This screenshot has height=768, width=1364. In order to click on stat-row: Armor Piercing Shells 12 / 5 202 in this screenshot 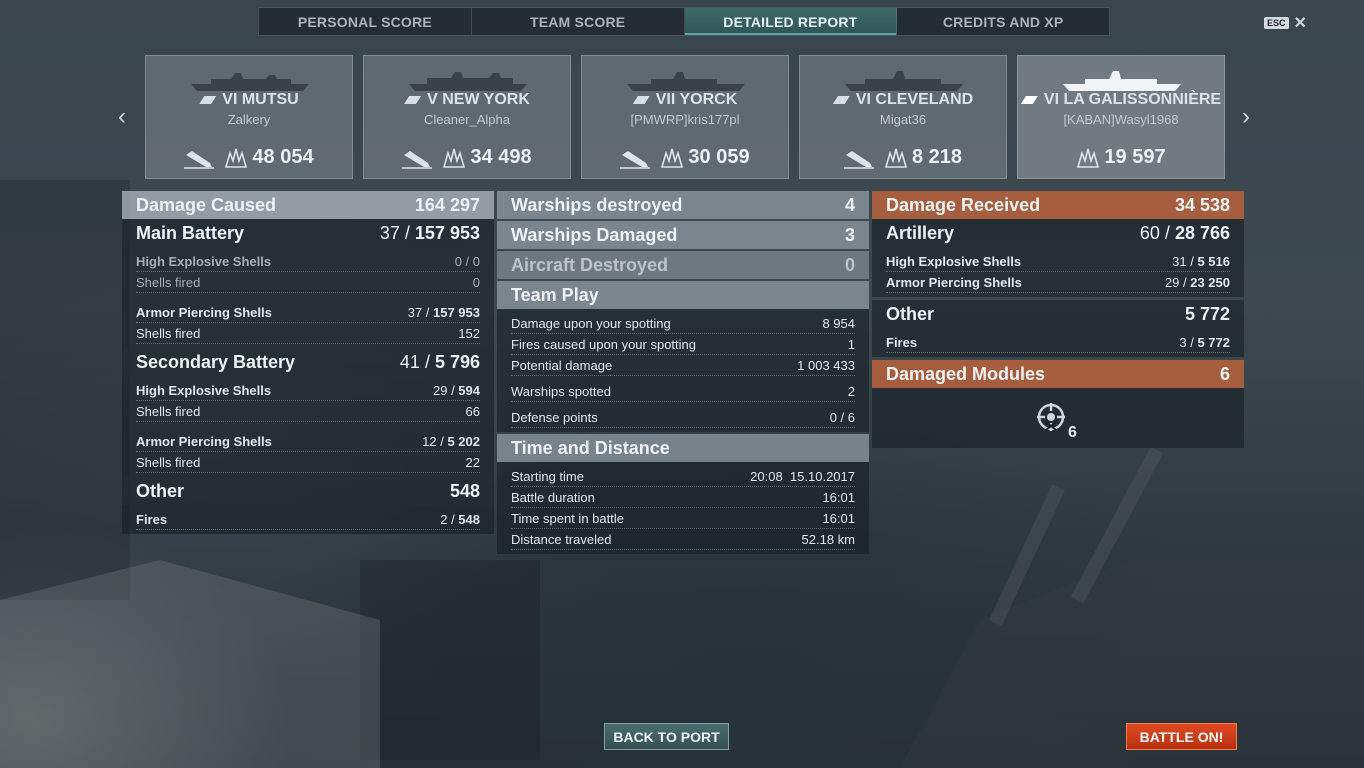, I will do `click(308, 441)`.